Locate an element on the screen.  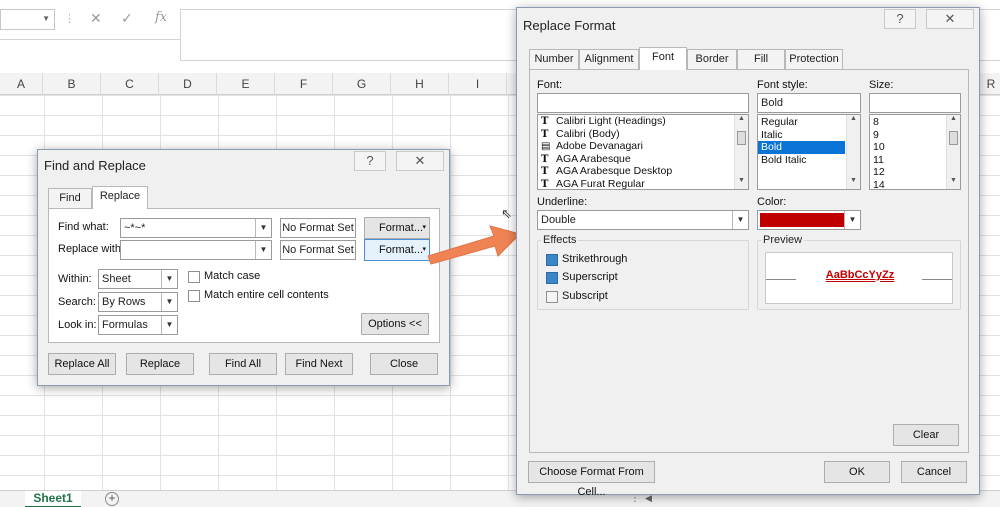
tab-number: Number is located at coordinates (554, 59).